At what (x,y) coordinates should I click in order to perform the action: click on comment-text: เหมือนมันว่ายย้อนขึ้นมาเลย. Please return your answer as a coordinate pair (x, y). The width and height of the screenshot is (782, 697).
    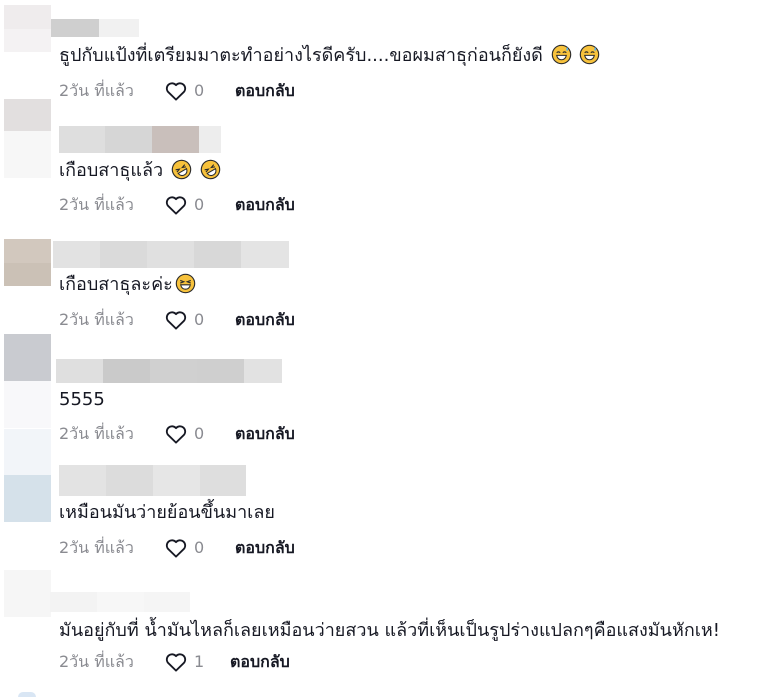
    Looking at the image, I should click on (167, 513).